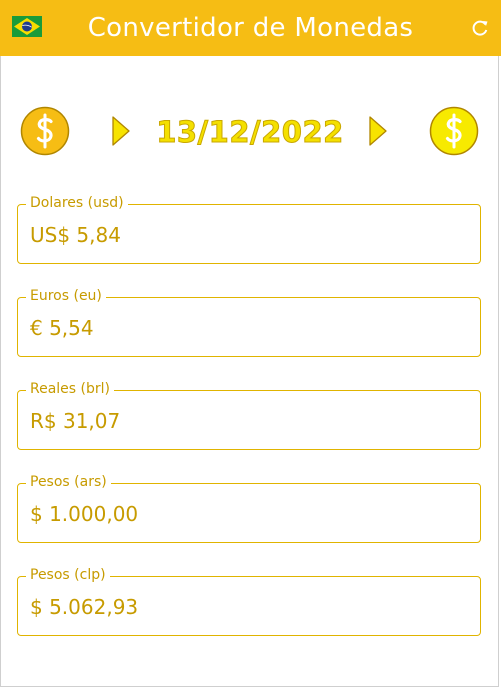  What do you see at coordinates (75, 421) in the screenshot?
I see `field-value: R$ 31,07` at bounding box center [75, 421].